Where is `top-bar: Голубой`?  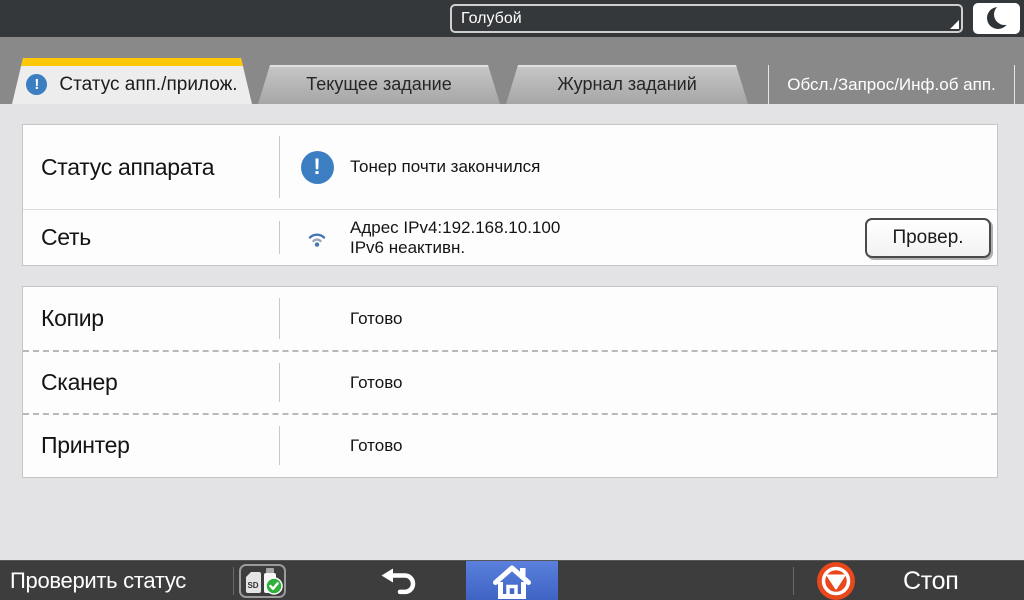
top-bar: Голубой is located at coordinates (512, 18).